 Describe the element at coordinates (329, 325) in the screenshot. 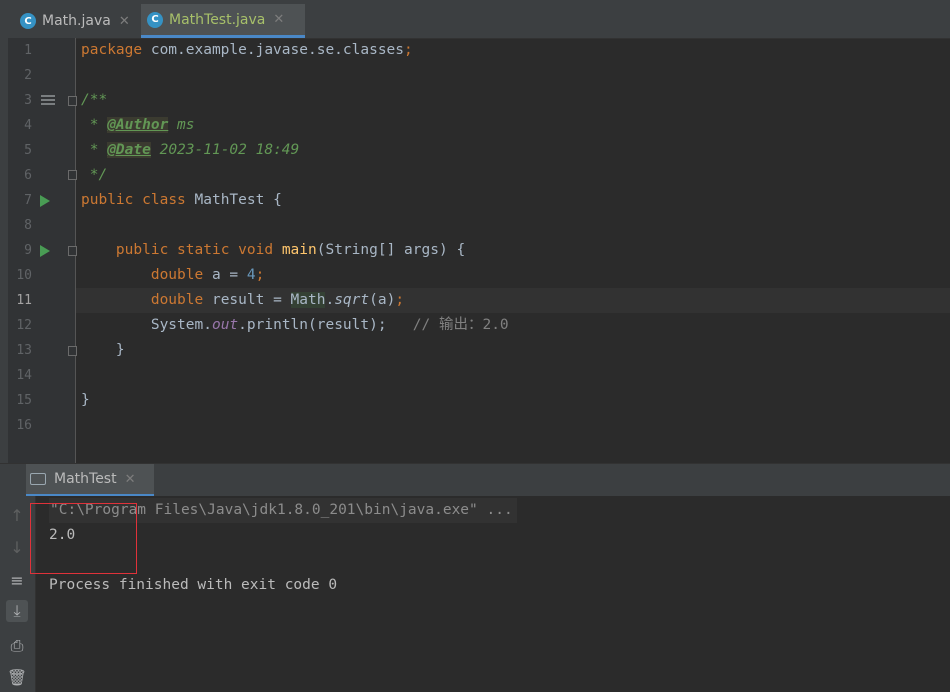

I see `code-line-12: System.out.println(result); // 输出：2.0` at that location.